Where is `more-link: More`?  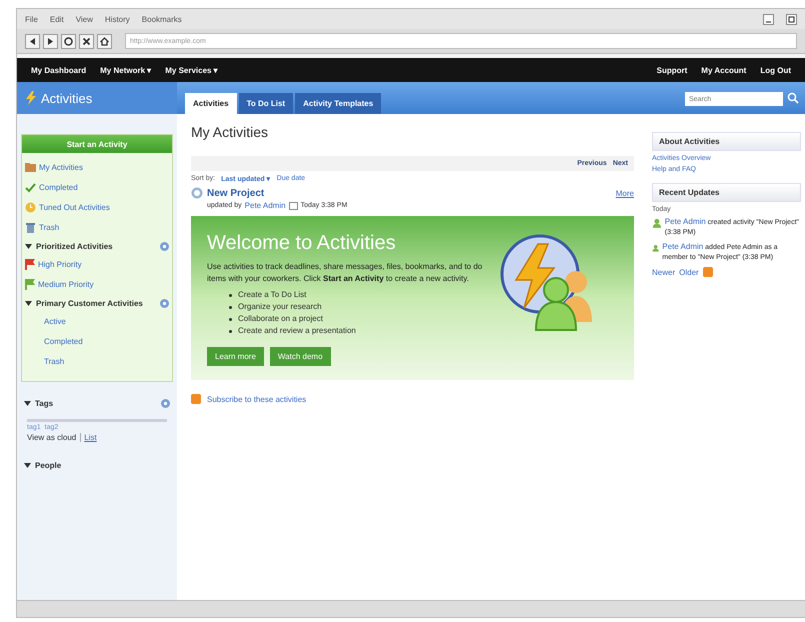 more-link: More is located at coordinates (625, 193).